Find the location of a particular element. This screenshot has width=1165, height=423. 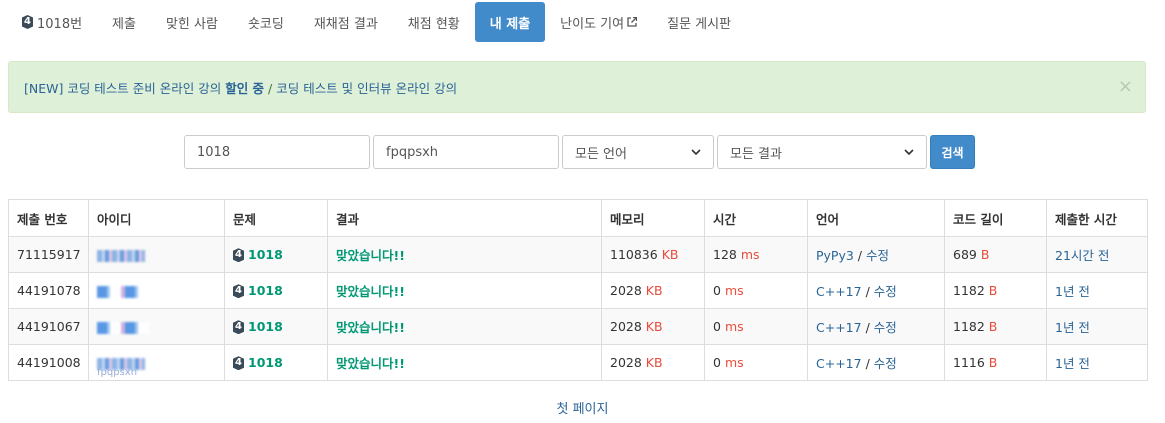

language-cell: PyPy3 / 수정 is located at coordinates (876, 254).